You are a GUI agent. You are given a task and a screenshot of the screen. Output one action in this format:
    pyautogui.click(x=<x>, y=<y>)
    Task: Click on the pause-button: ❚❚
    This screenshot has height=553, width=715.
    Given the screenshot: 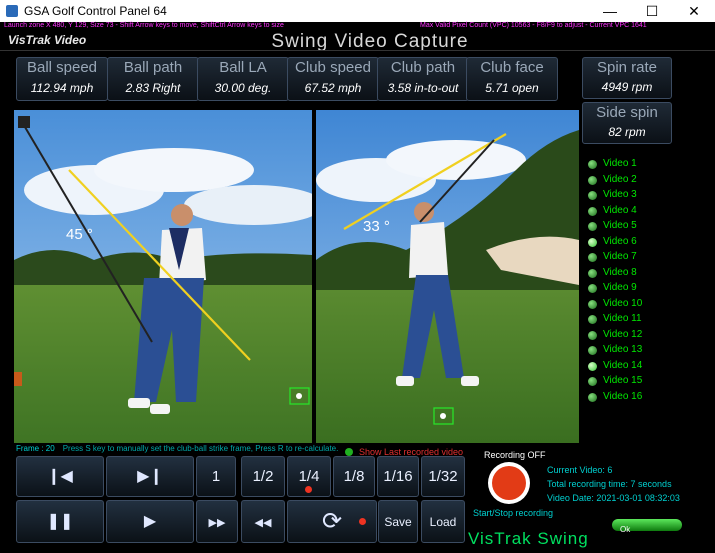 What is the action you would take?
    pyautogui.click(x=60, y=521)
    